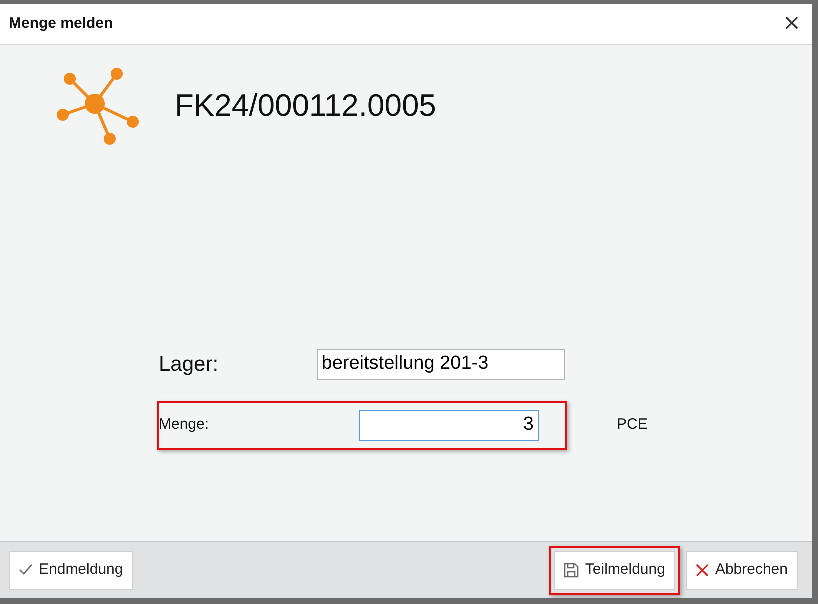 This screenshot has width=818, height=604. What do you see at coordinates (572, 570) in the screenshot?
I see `save-icon` at bounding box center [572, 570].